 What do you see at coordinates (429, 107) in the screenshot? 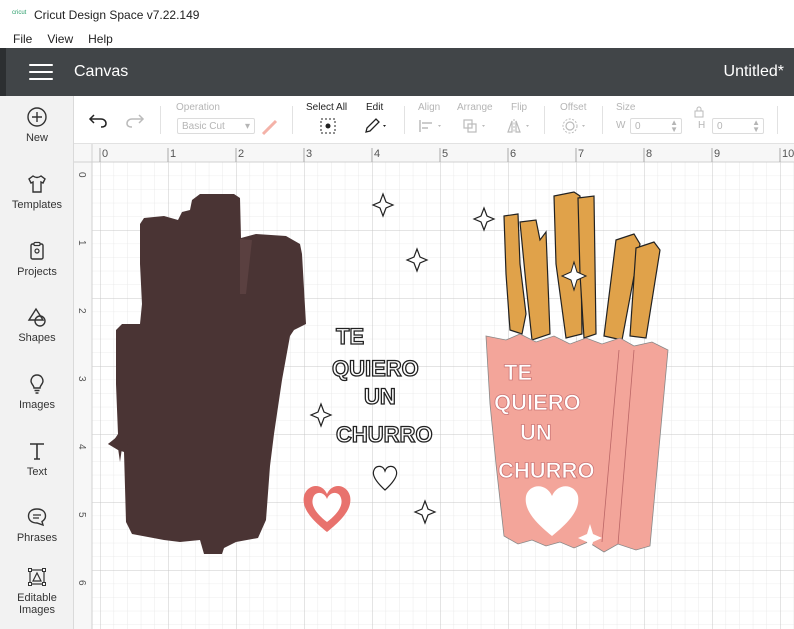
I see `align-label: Align` at bounding box center [429, 107].